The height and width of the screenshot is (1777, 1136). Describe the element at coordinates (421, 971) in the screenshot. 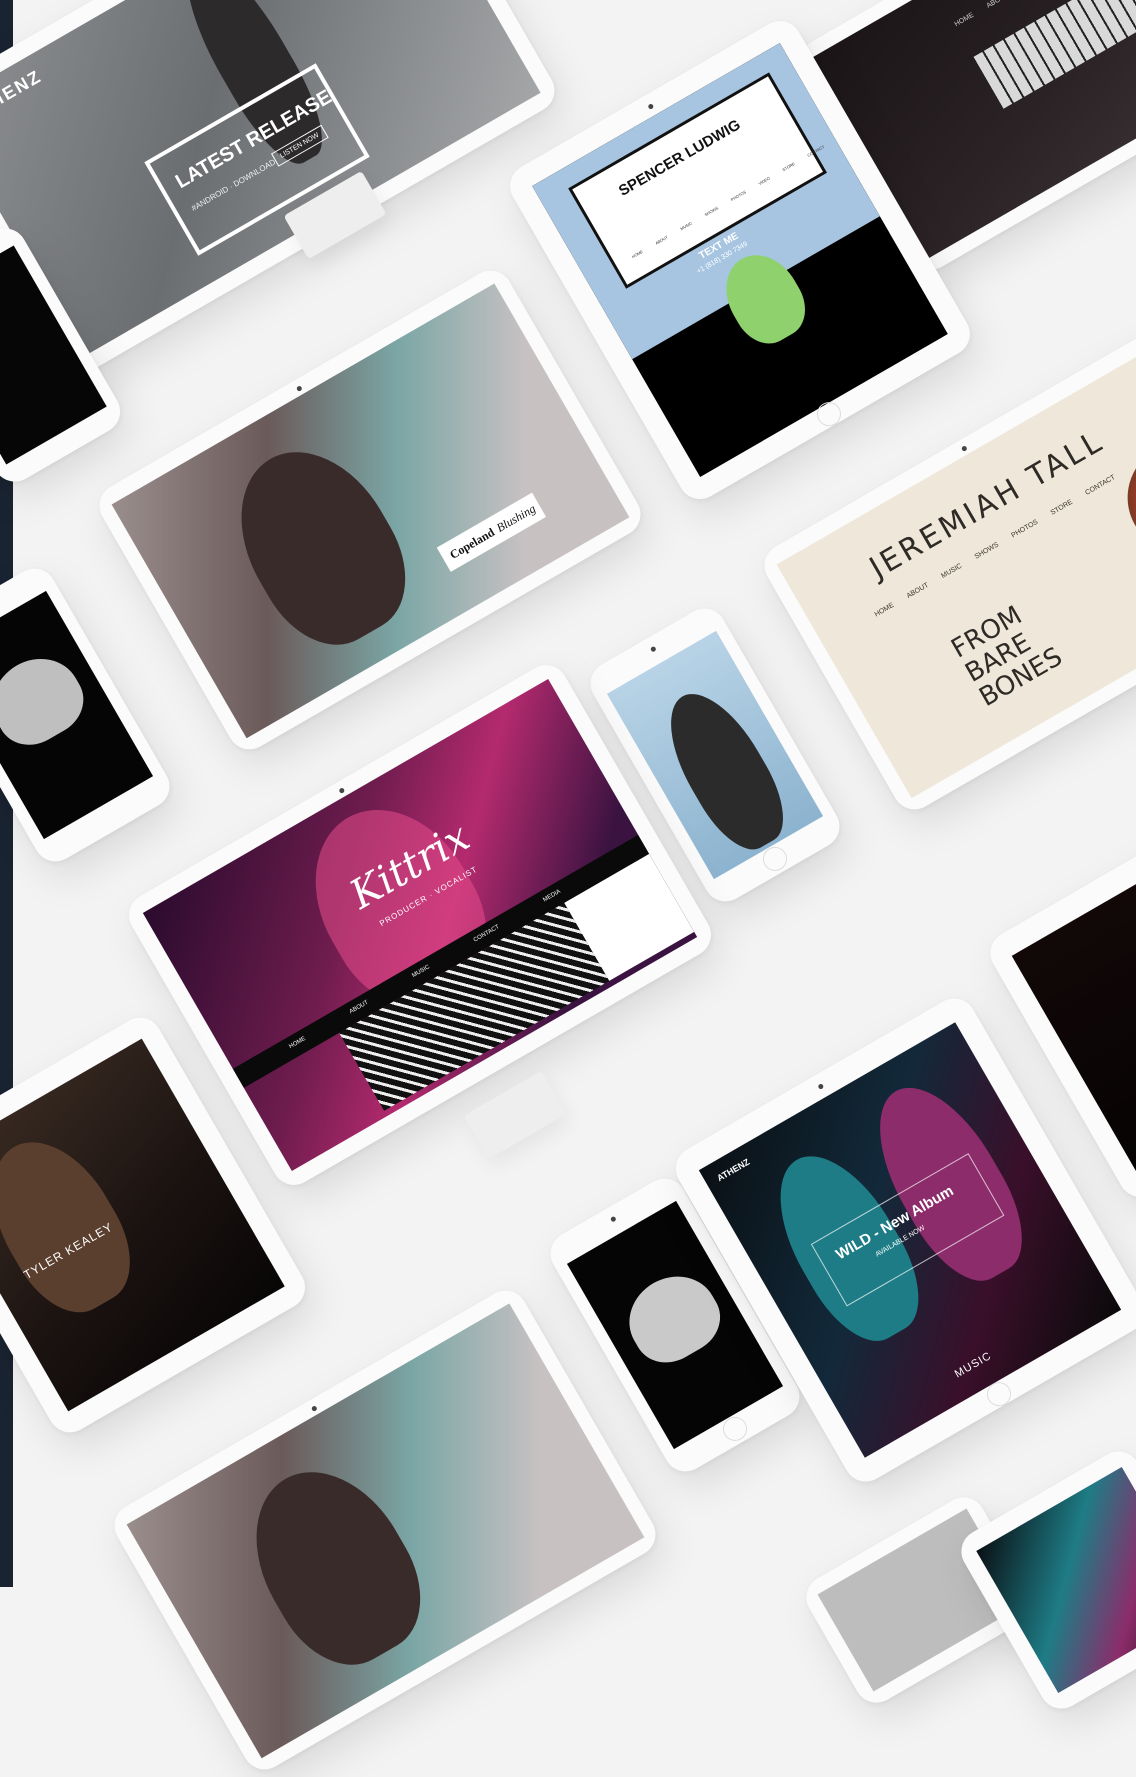

I see `kittrix-nav-music: MUSIC` at that location.